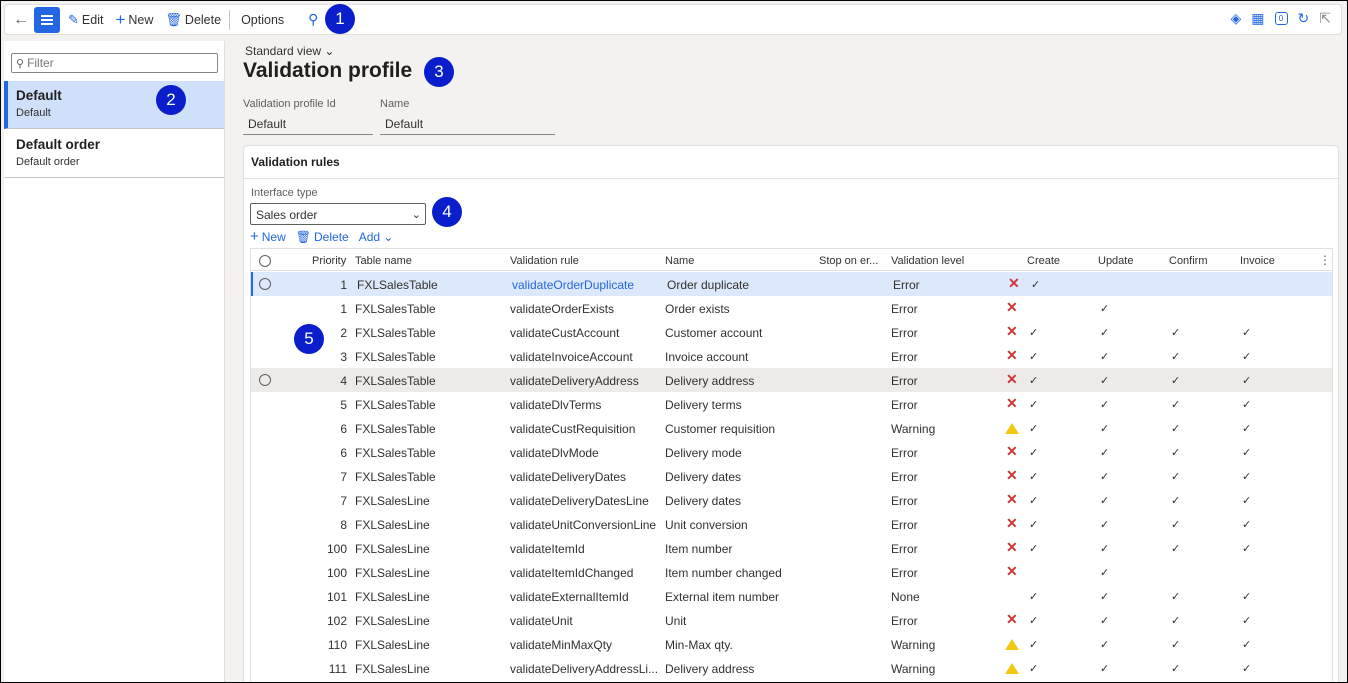 Image resolution: width=1348 pixels, height=683 pixels. Describe the element at coordinates (1257, 261) in the screenshot. I see `column-header-invoice: Invoice` at that location.